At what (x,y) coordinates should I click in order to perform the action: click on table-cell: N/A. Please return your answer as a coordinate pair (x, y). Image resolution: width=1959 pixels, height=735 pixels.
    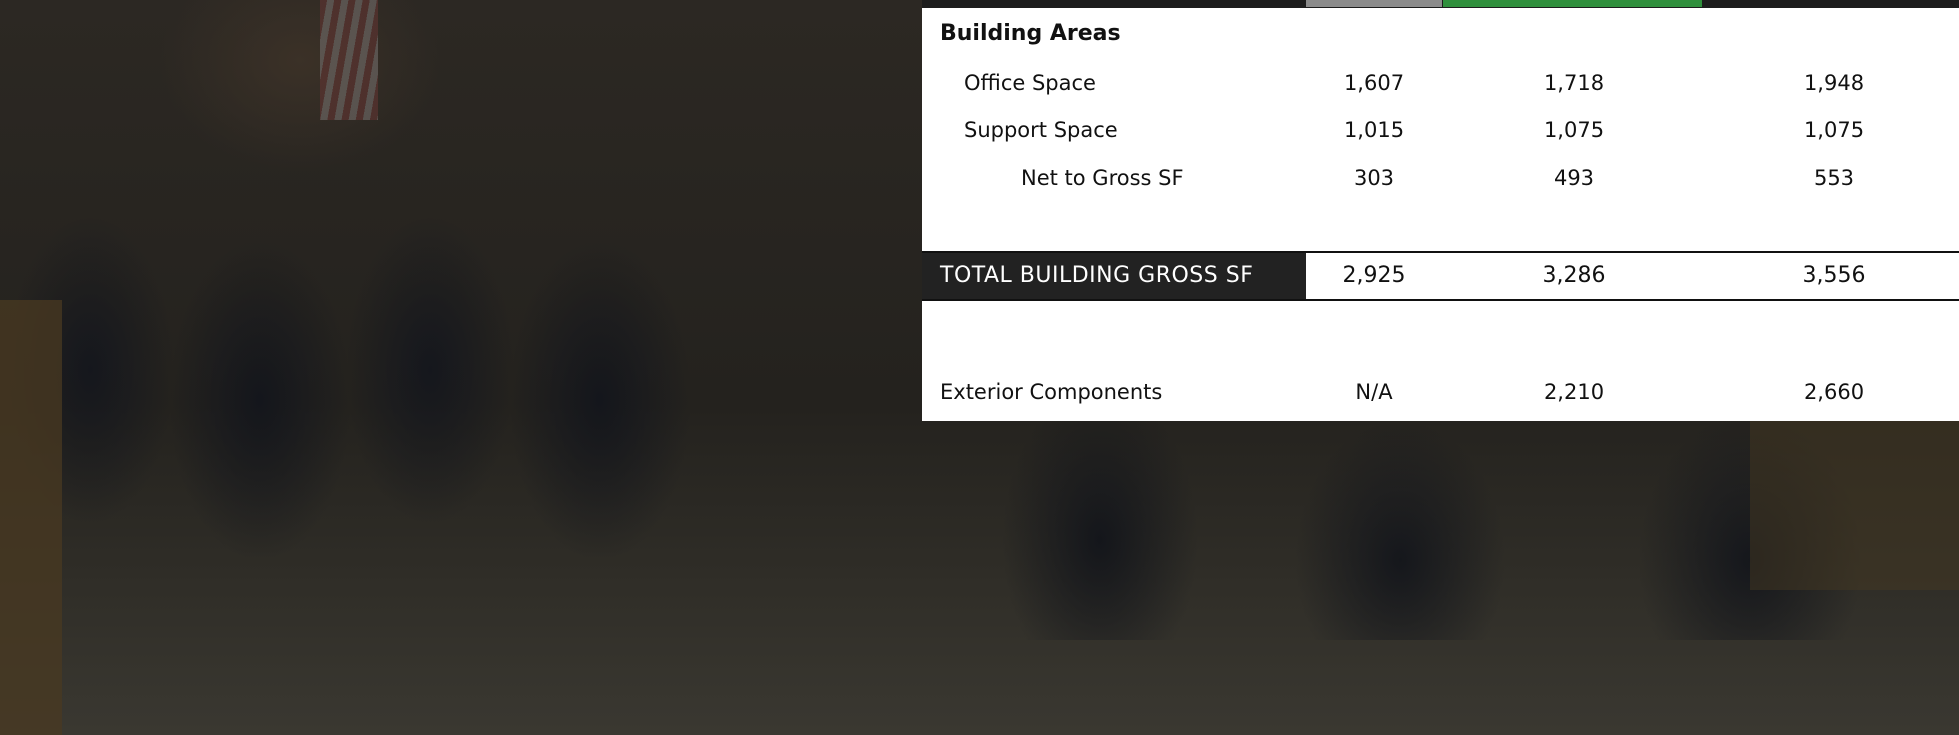
    Looking at the image, I should click on (1374, 392).